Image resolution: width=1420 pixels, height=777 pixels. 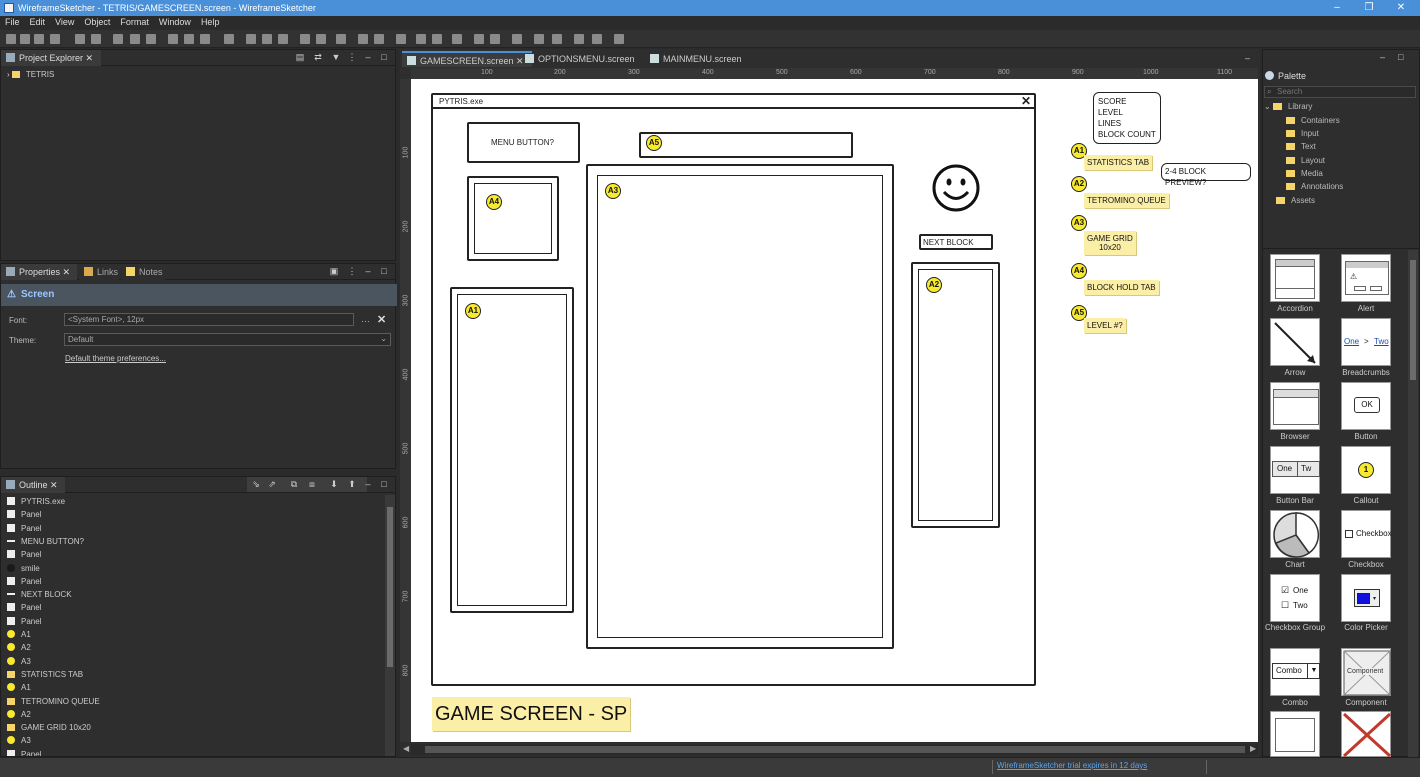 I want to click on callout-a5: A5, so click(x=654, y=143).